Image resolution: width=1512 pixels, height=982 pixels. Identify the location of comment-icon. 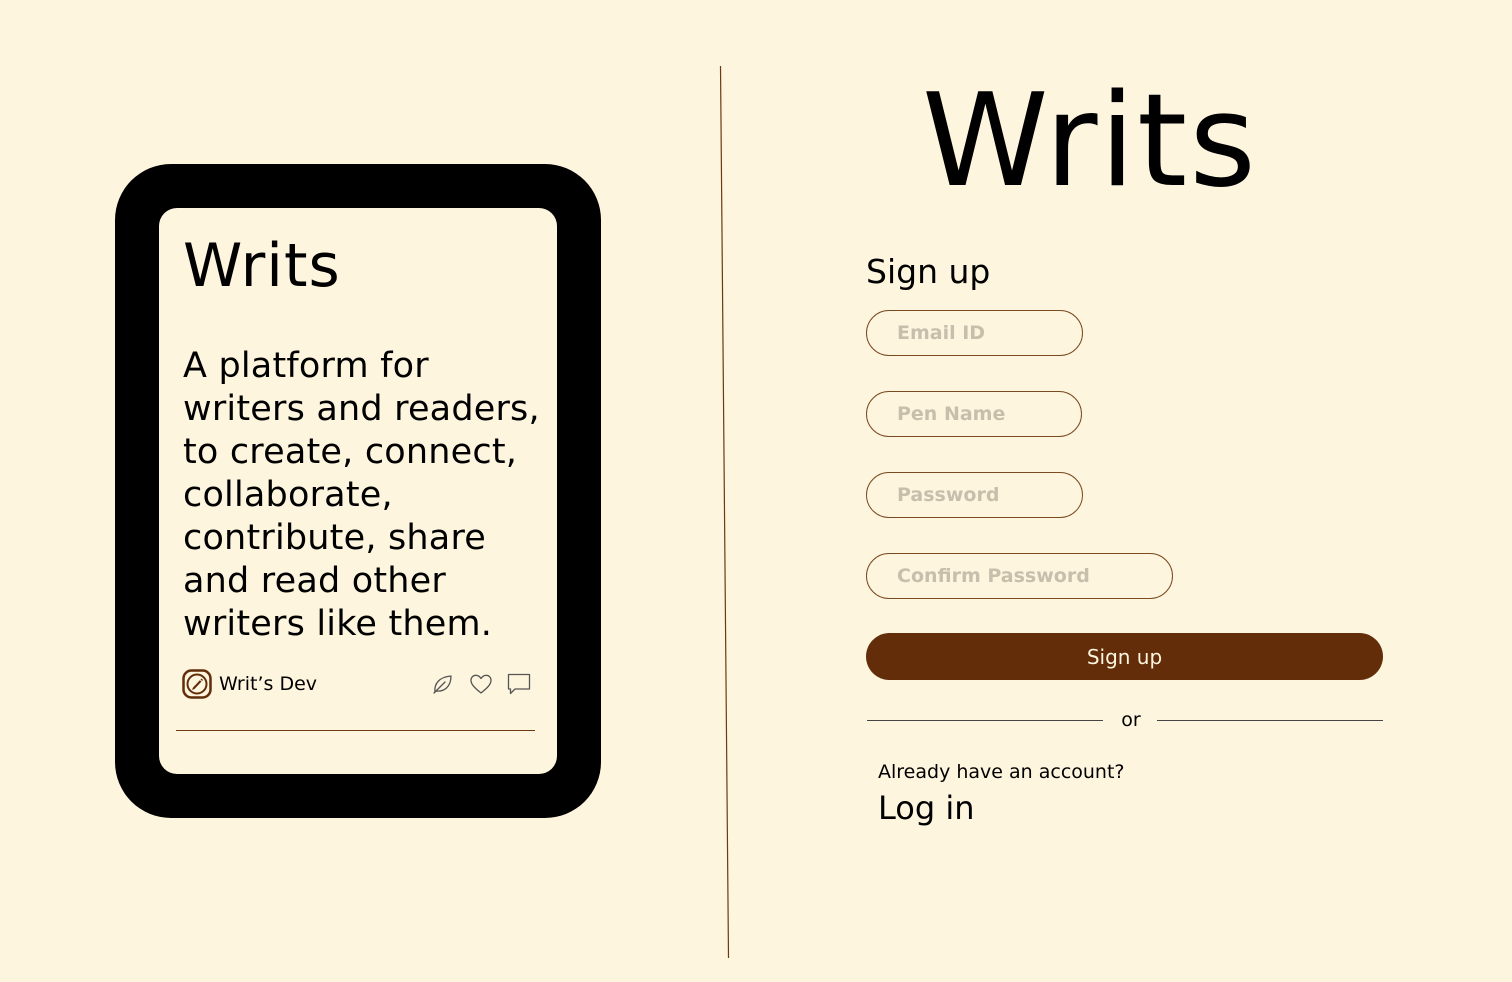
(519, 684).